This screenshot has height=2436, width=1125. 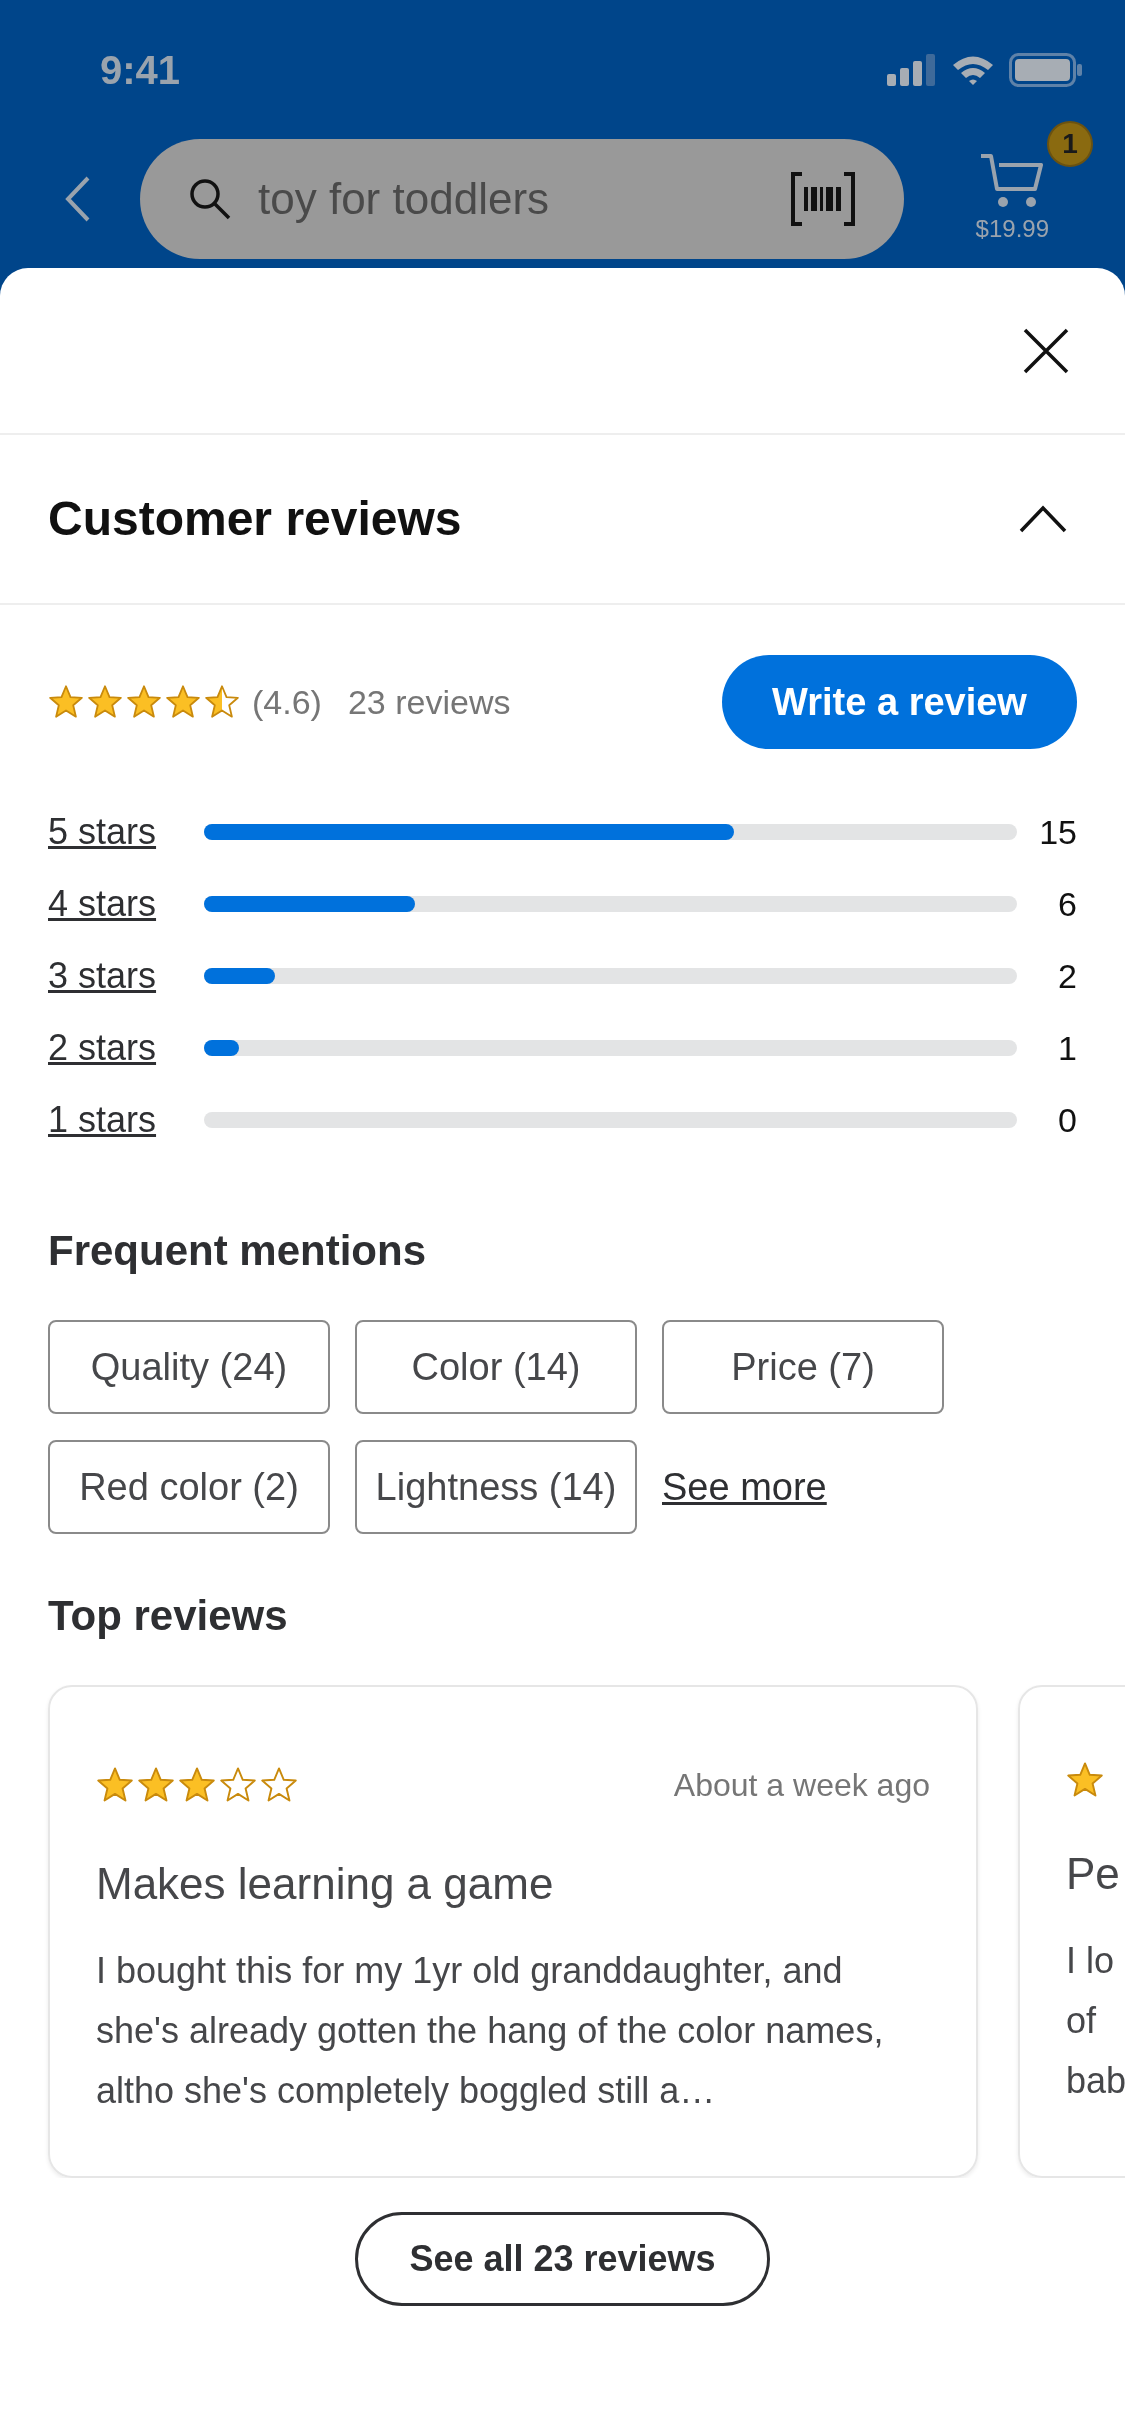 I want to click on top-reviews-title: Top reviews, so click(x=168, y=1616).